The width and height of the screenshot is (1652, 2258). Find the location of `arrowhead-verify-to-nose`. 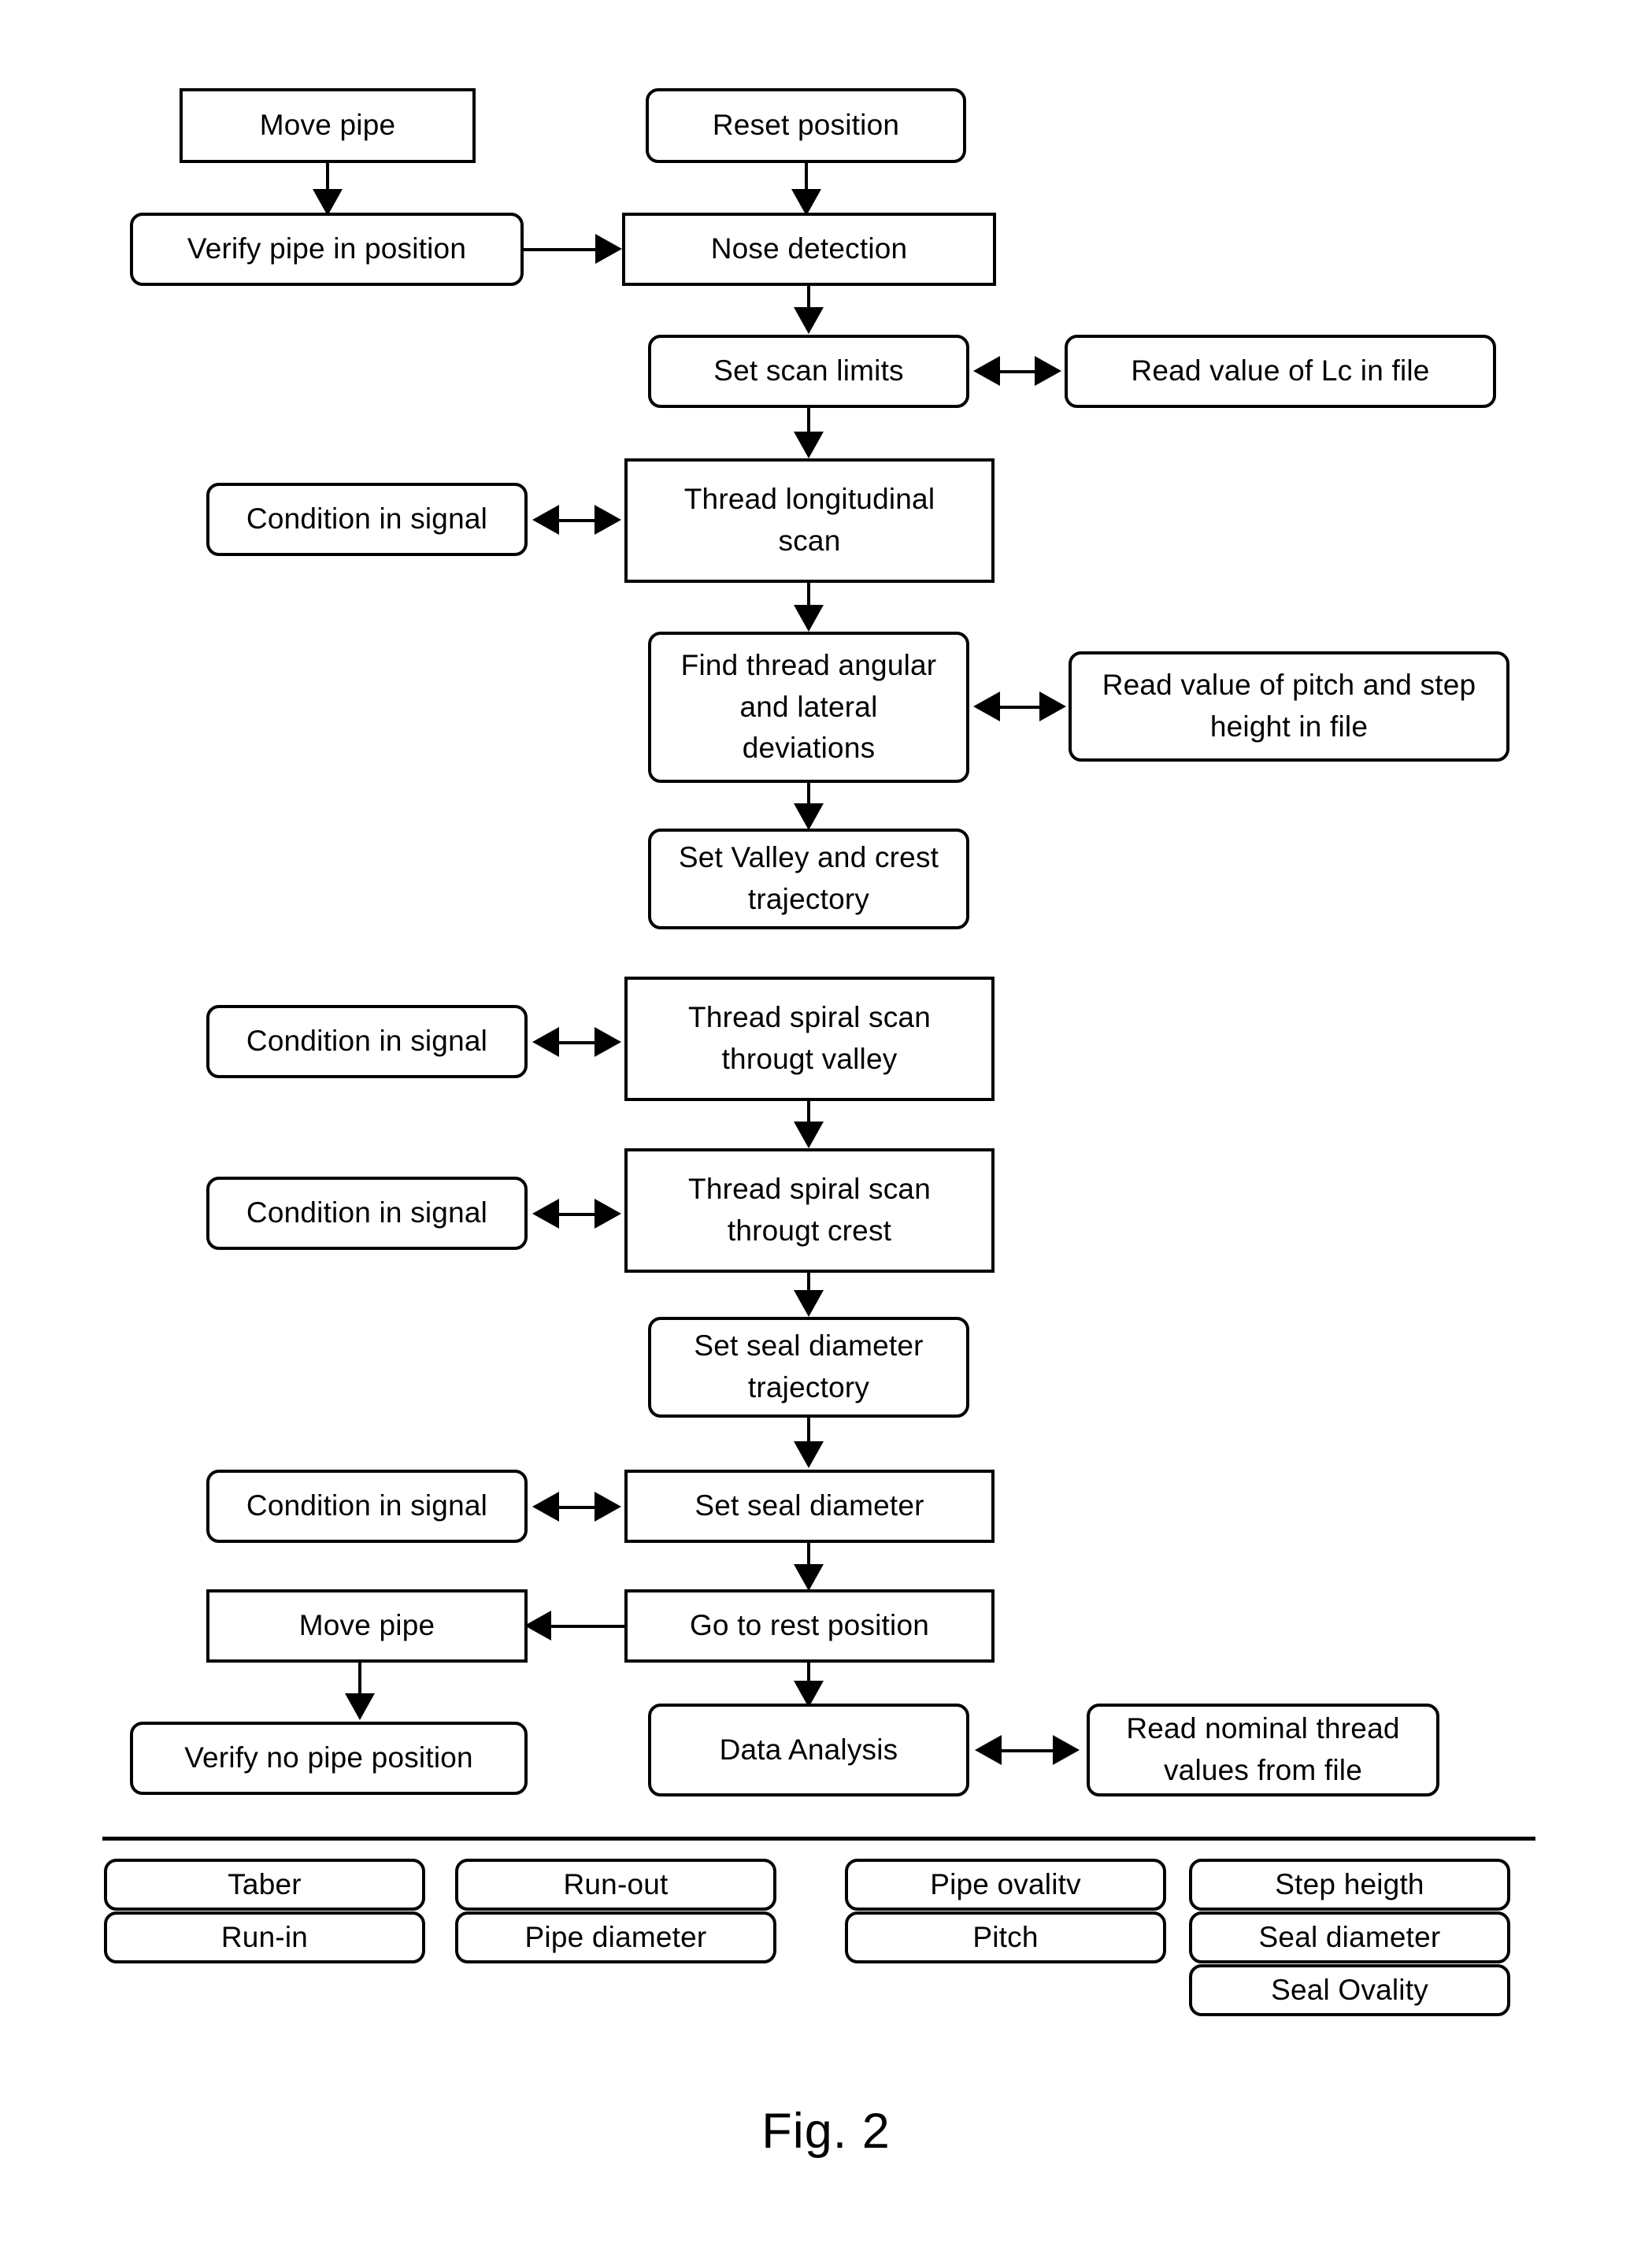

arrowhead-verify-to-nose is located at coordinates (608, 249).